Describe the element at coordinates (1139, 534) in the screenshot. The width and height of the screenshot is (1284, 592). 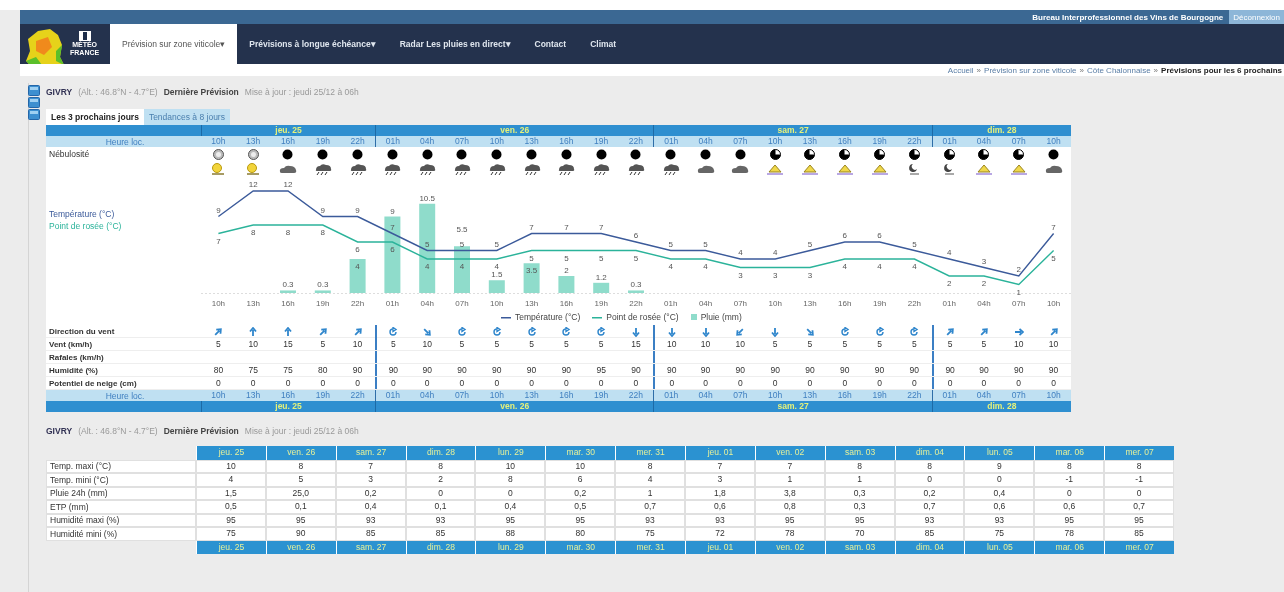
I see `table-cell: 85` at that location.